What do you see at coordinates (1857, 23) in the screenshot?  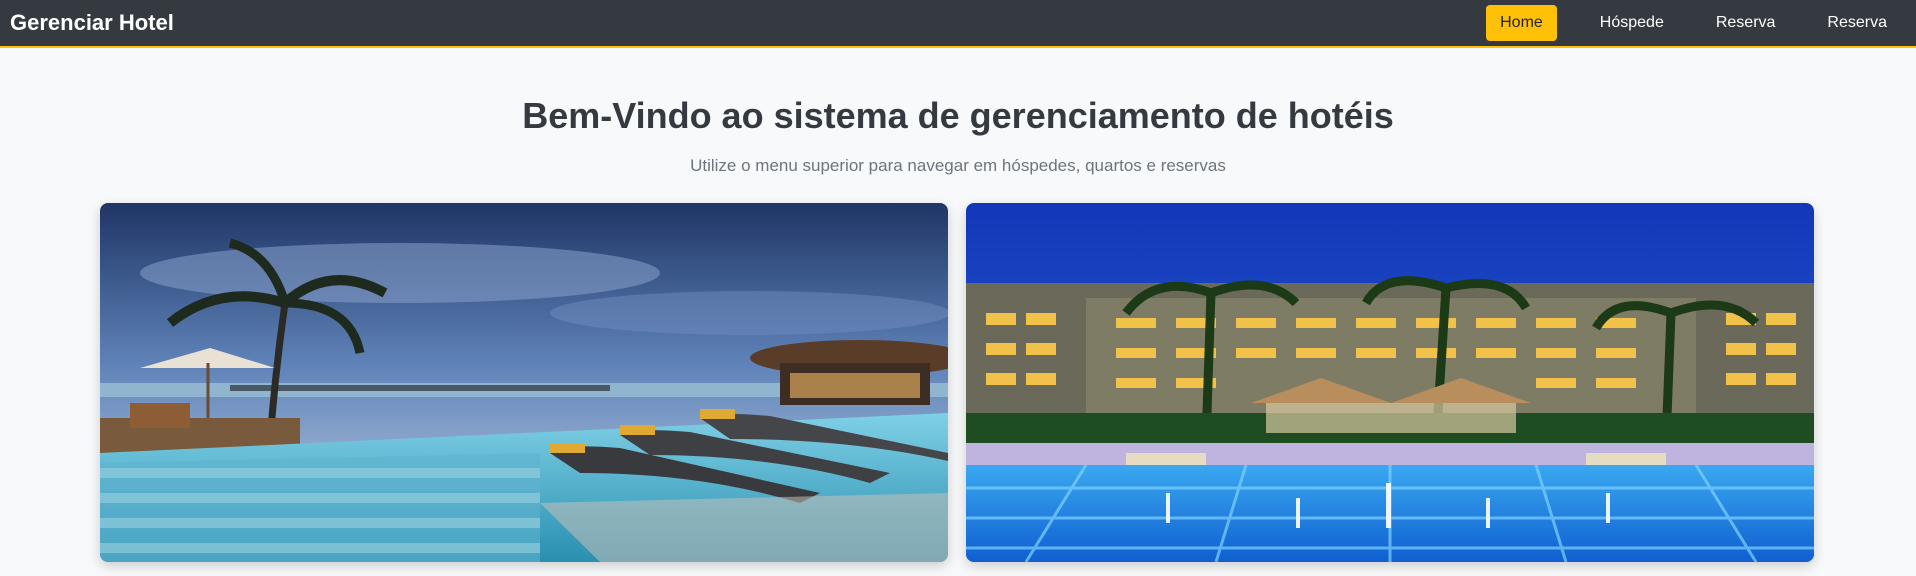 I see `nav-link-reserva-2: Reserva` at bounding box center [1857, 23].